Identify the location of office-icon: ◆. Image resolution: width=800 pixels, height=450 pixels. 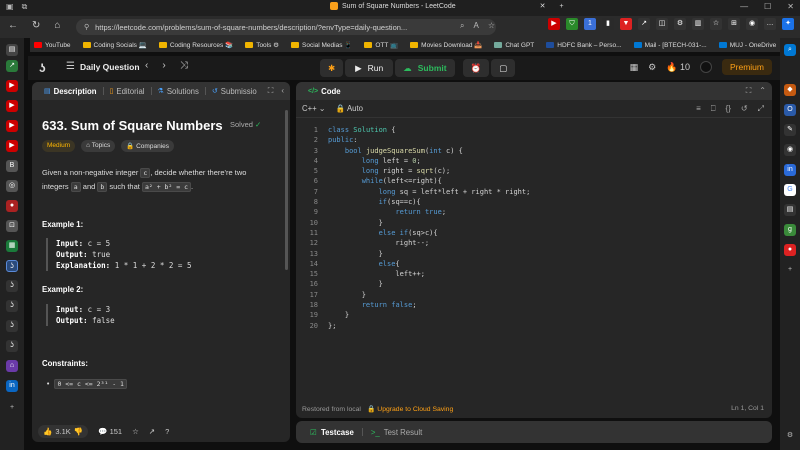
(790, 90).